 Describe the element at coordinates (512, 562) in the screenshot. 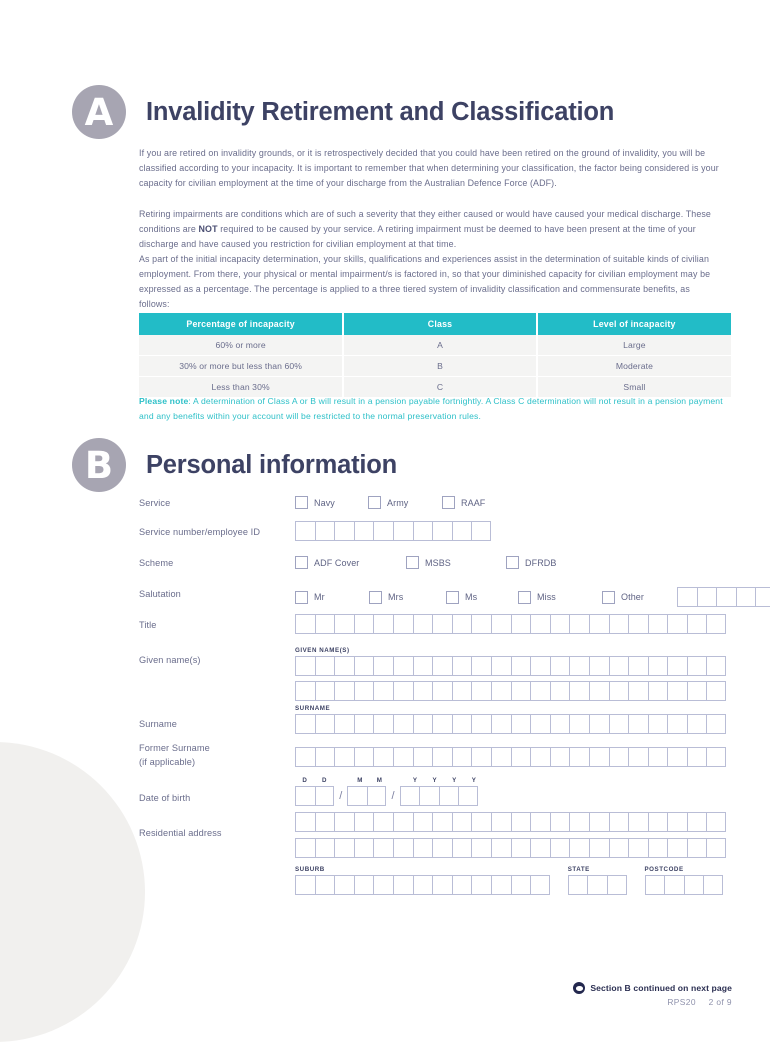

I see `checkbox-dfrdb` at that location.